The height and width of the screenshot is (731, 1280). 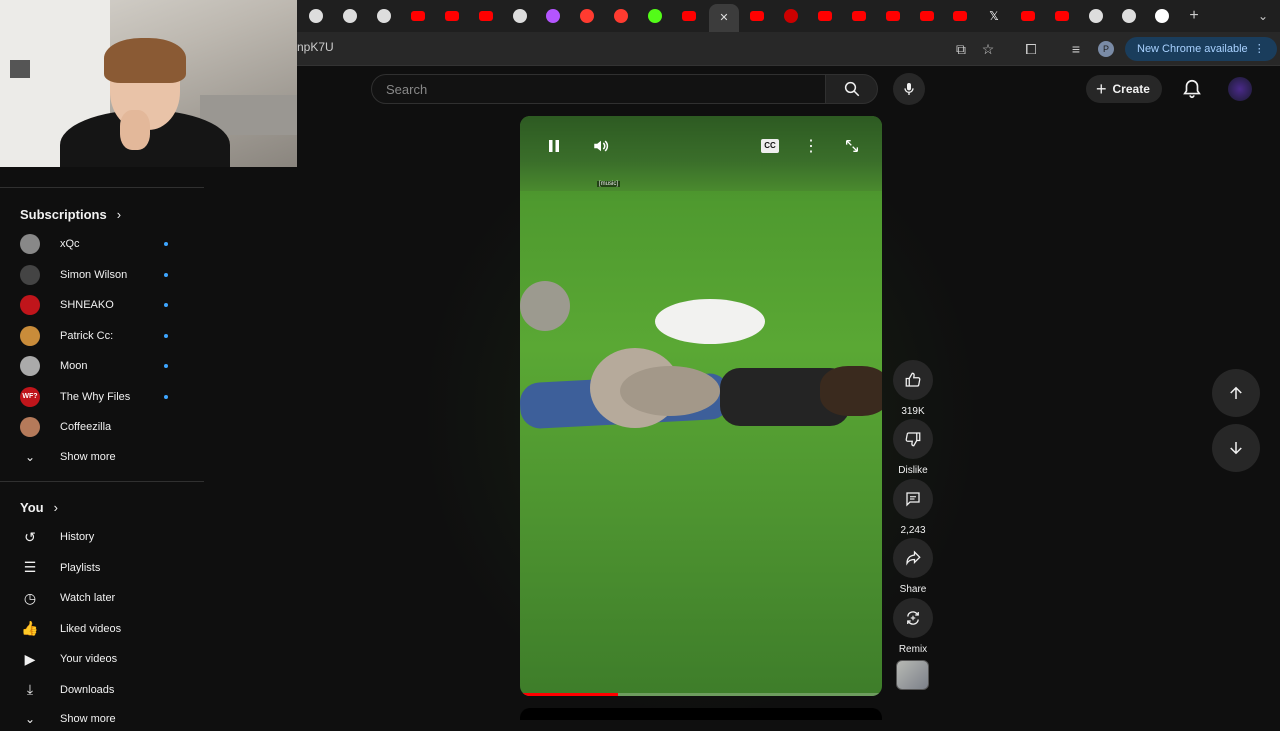 What do you see at coordinates (909, 89) in the screenshot?
I see `voice-search-button` at bounding box center [909, 89].